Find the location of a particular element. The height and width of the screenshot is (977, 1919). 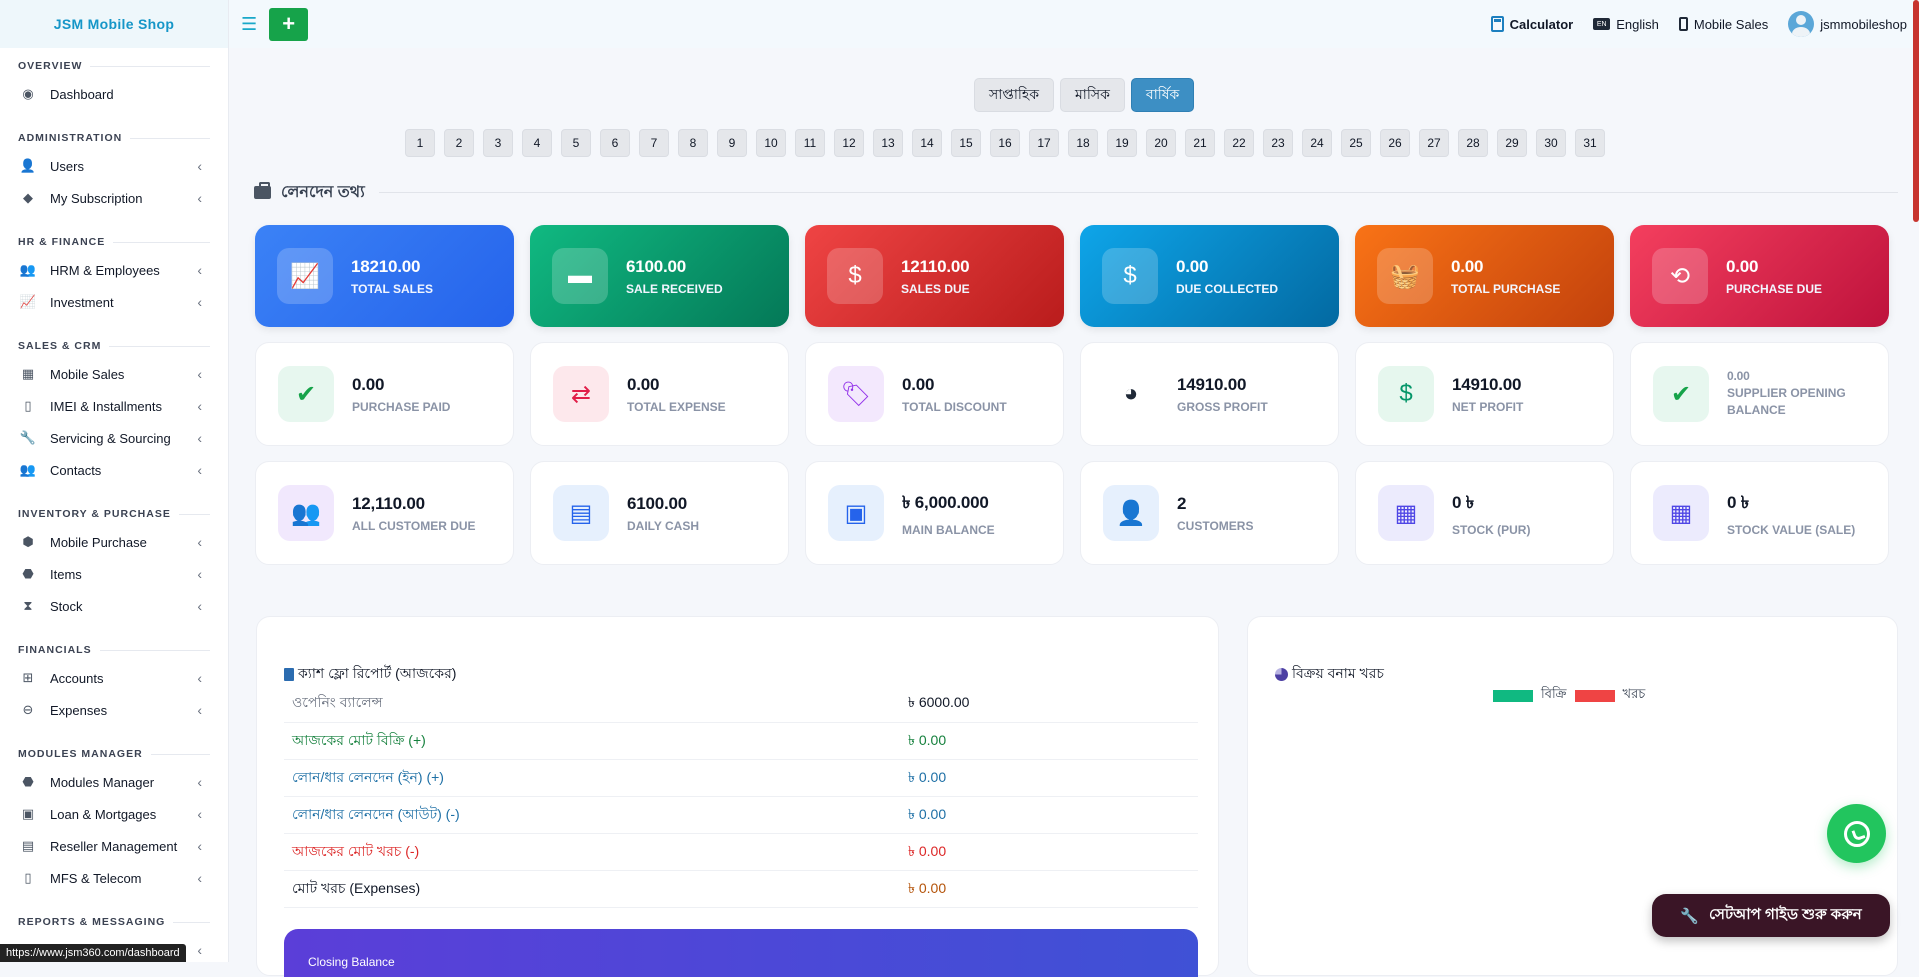

day-button: 22 is located at coordinates (1239, 143).